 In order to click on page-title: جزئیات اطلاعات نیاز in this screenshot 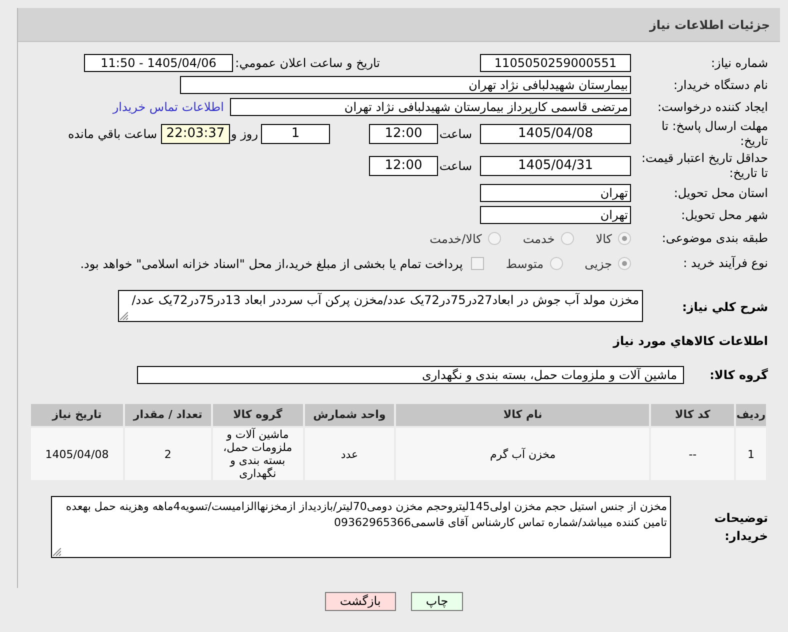, I will do `click(709, 25)`.